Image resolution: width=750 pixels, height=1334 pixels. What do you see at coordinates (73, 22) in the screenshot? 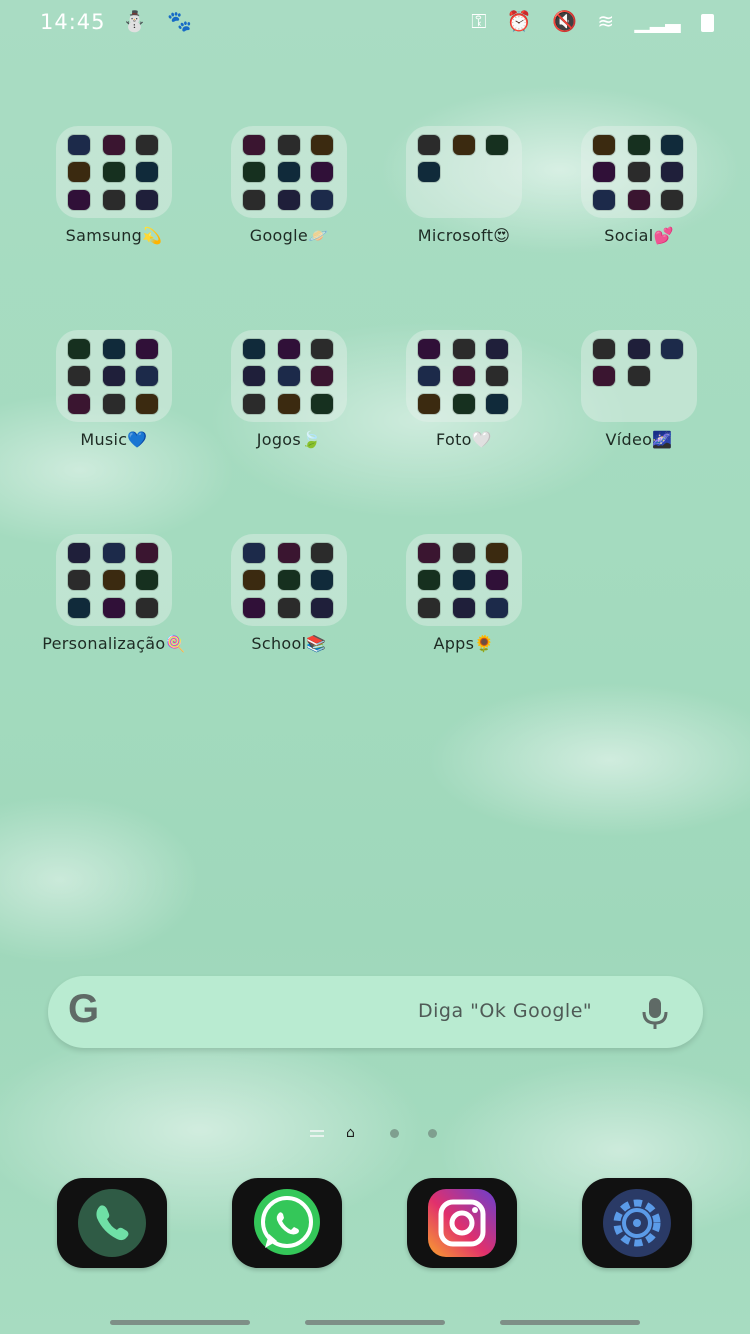
I see `status-time: 14:45` at bounding box center [73, 22].